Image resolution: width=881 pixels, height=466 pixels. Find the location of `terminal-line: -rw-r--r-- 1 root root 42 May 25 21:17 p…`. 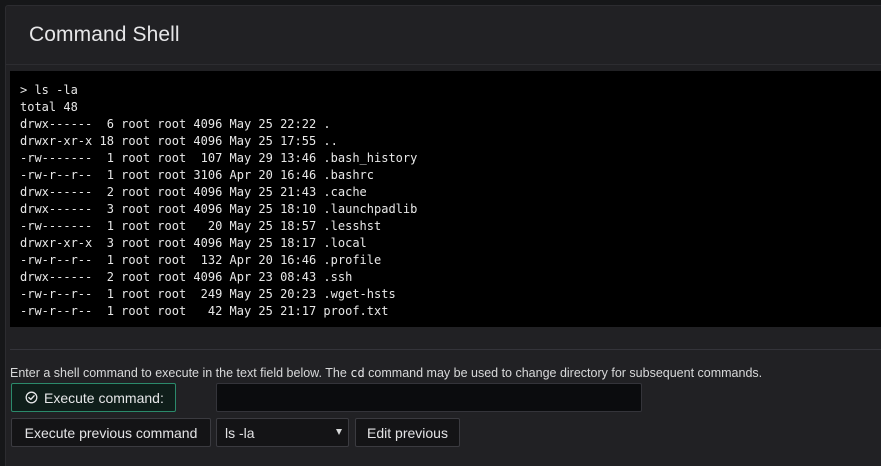

terminal-line: -rw-r--r-- 1 root root 42 May 25 21:17 p… is located at coordinates (204, 311).